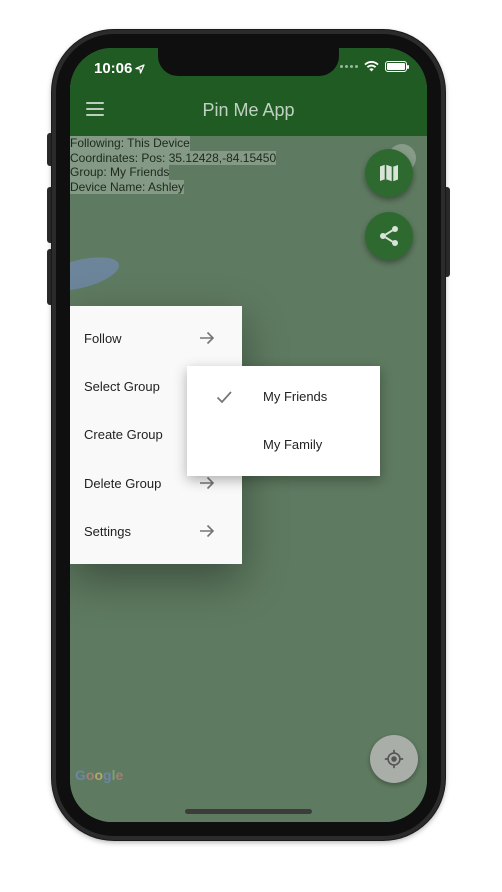 Image resolution: width=502 pixels, height=892 pixels. I want to click on submenu-item-label: My Family, so click(293, 444).